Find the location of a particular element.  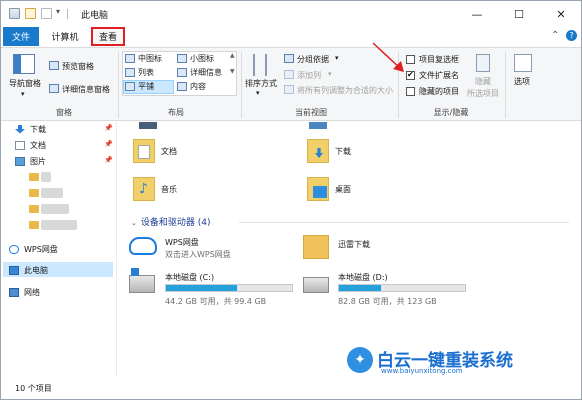

layout-medium-icons: 中图标 is located at coordinates (150, 58).